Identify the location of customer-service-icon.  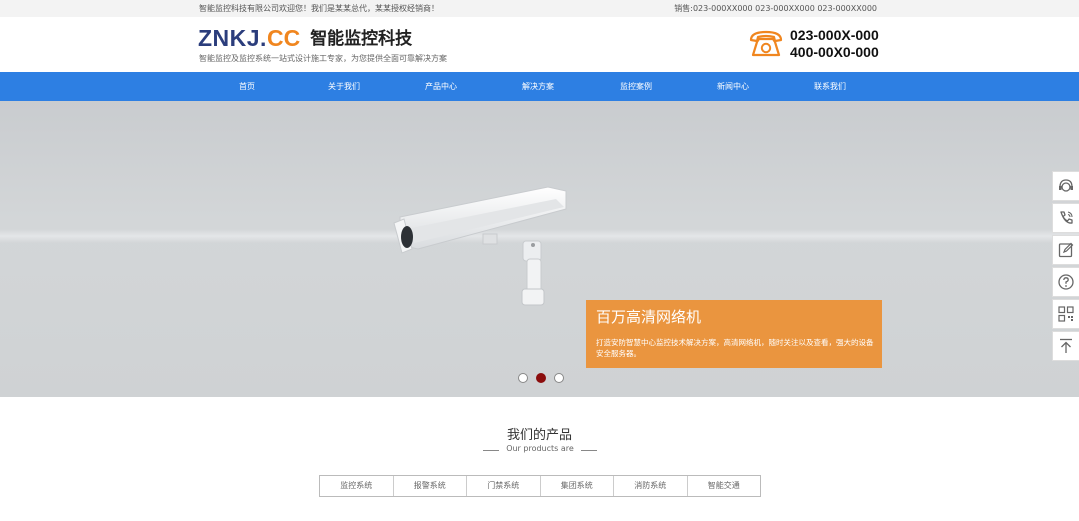
(1066, 185).